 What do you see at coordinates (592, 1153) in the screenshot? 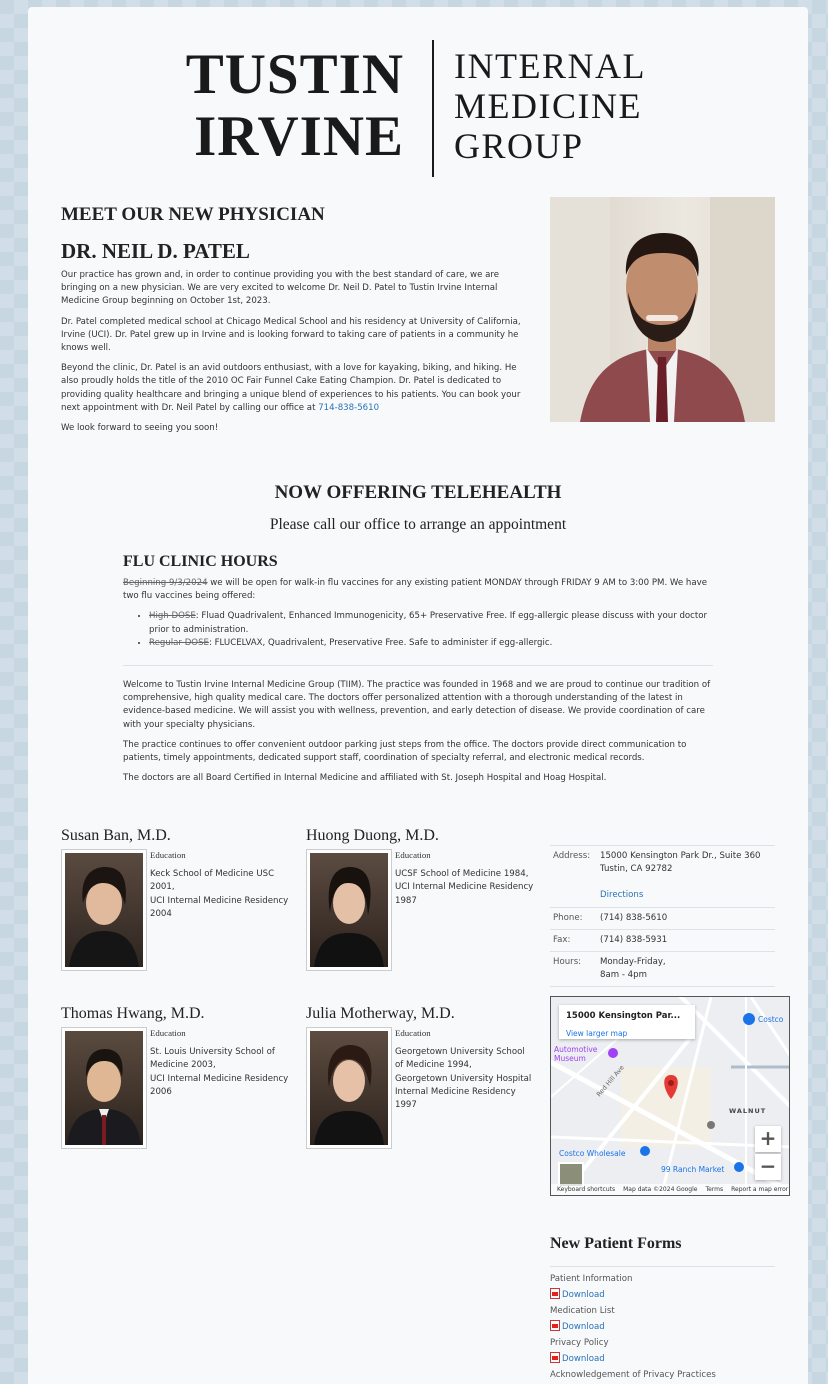
I see `map-label-costco-wholesale: Costco Wholesale` at bounding box center [592, 1153].